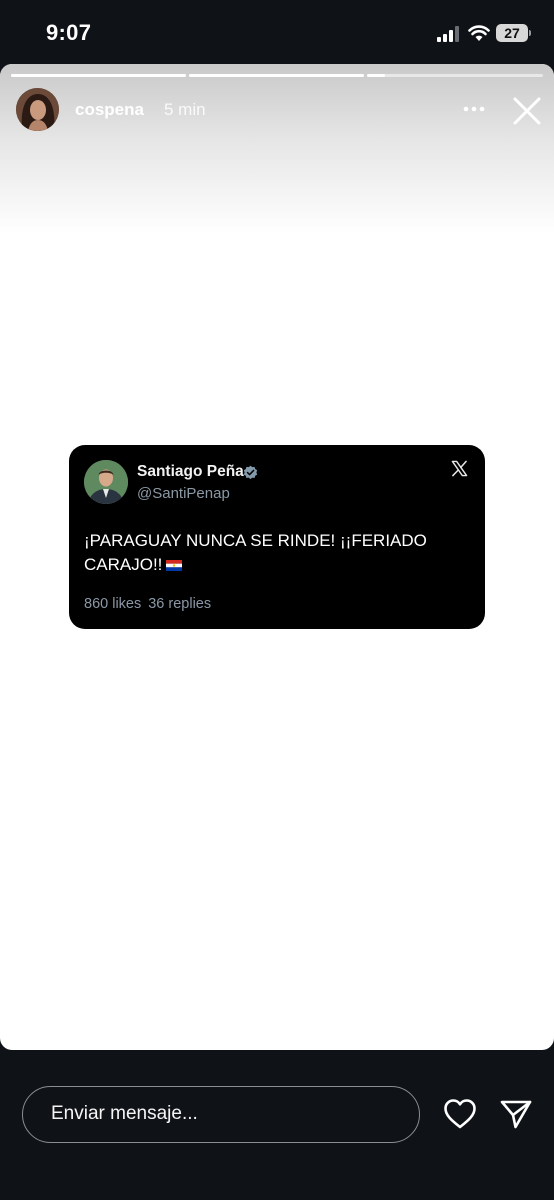 Image resolution: width=554 pixels, height=1200 pixels. Describe the element at coordinates (250, 472) in the screenshot. I see `verified-badge-icon` at that location.